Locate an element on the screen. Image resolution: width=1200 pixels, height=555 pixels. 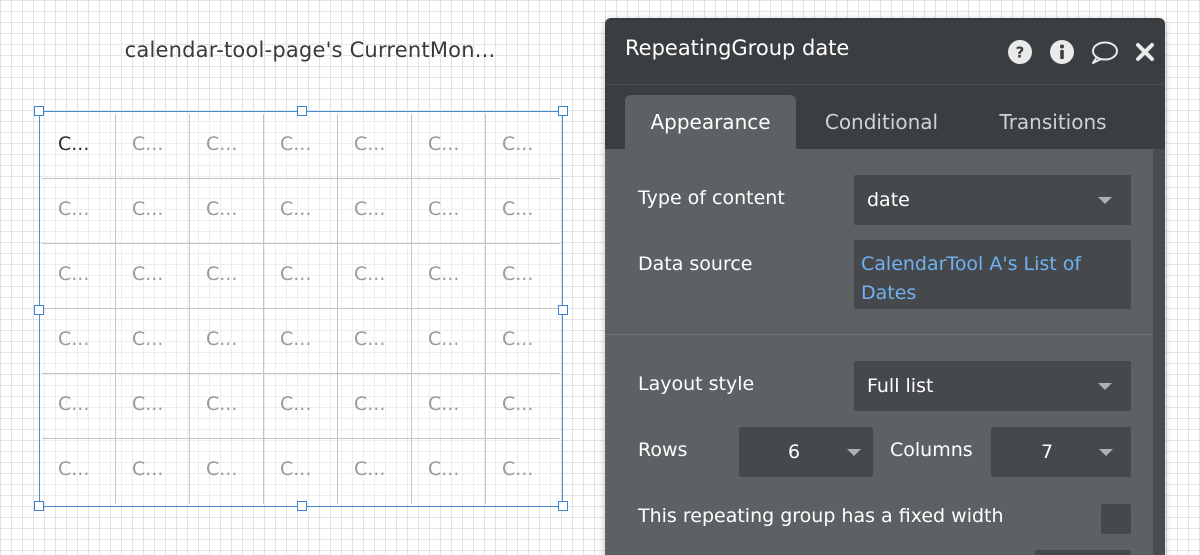
columns-dropdown: 7 is located at coordinates (1061, 452).